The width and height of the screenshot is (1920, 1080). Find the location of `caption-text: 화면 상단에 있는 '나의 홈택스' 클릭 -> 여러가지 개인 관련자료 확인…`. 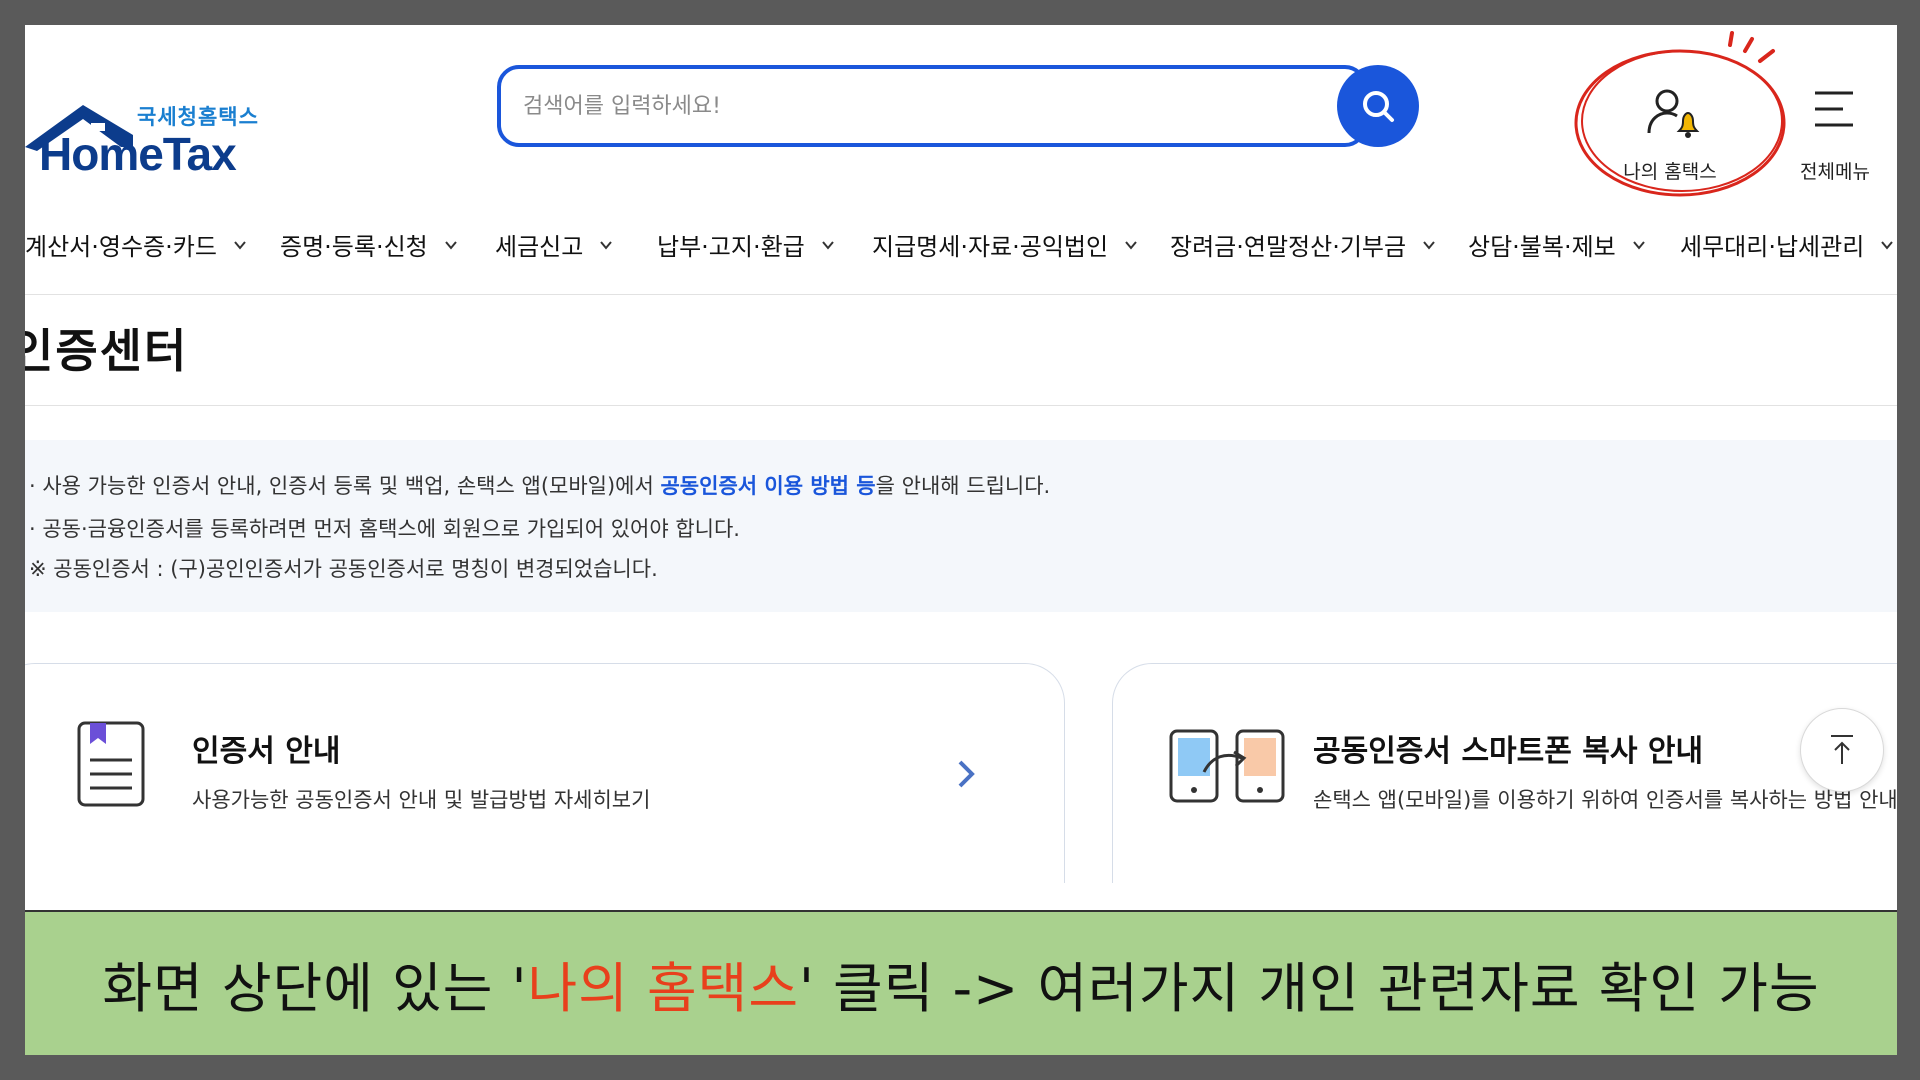

caption-text: 화면 상단에 있는 '나의 홈택스' 클릭 -> 여러가지 개인 관련자료 확인… is located at coordinates (960, 983).